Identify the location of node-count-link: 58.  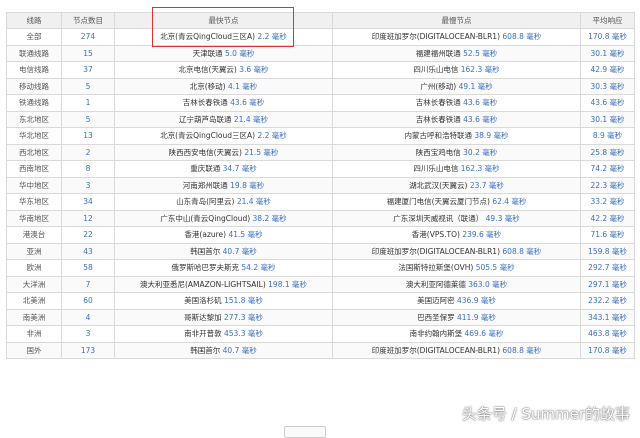
(88, 267).